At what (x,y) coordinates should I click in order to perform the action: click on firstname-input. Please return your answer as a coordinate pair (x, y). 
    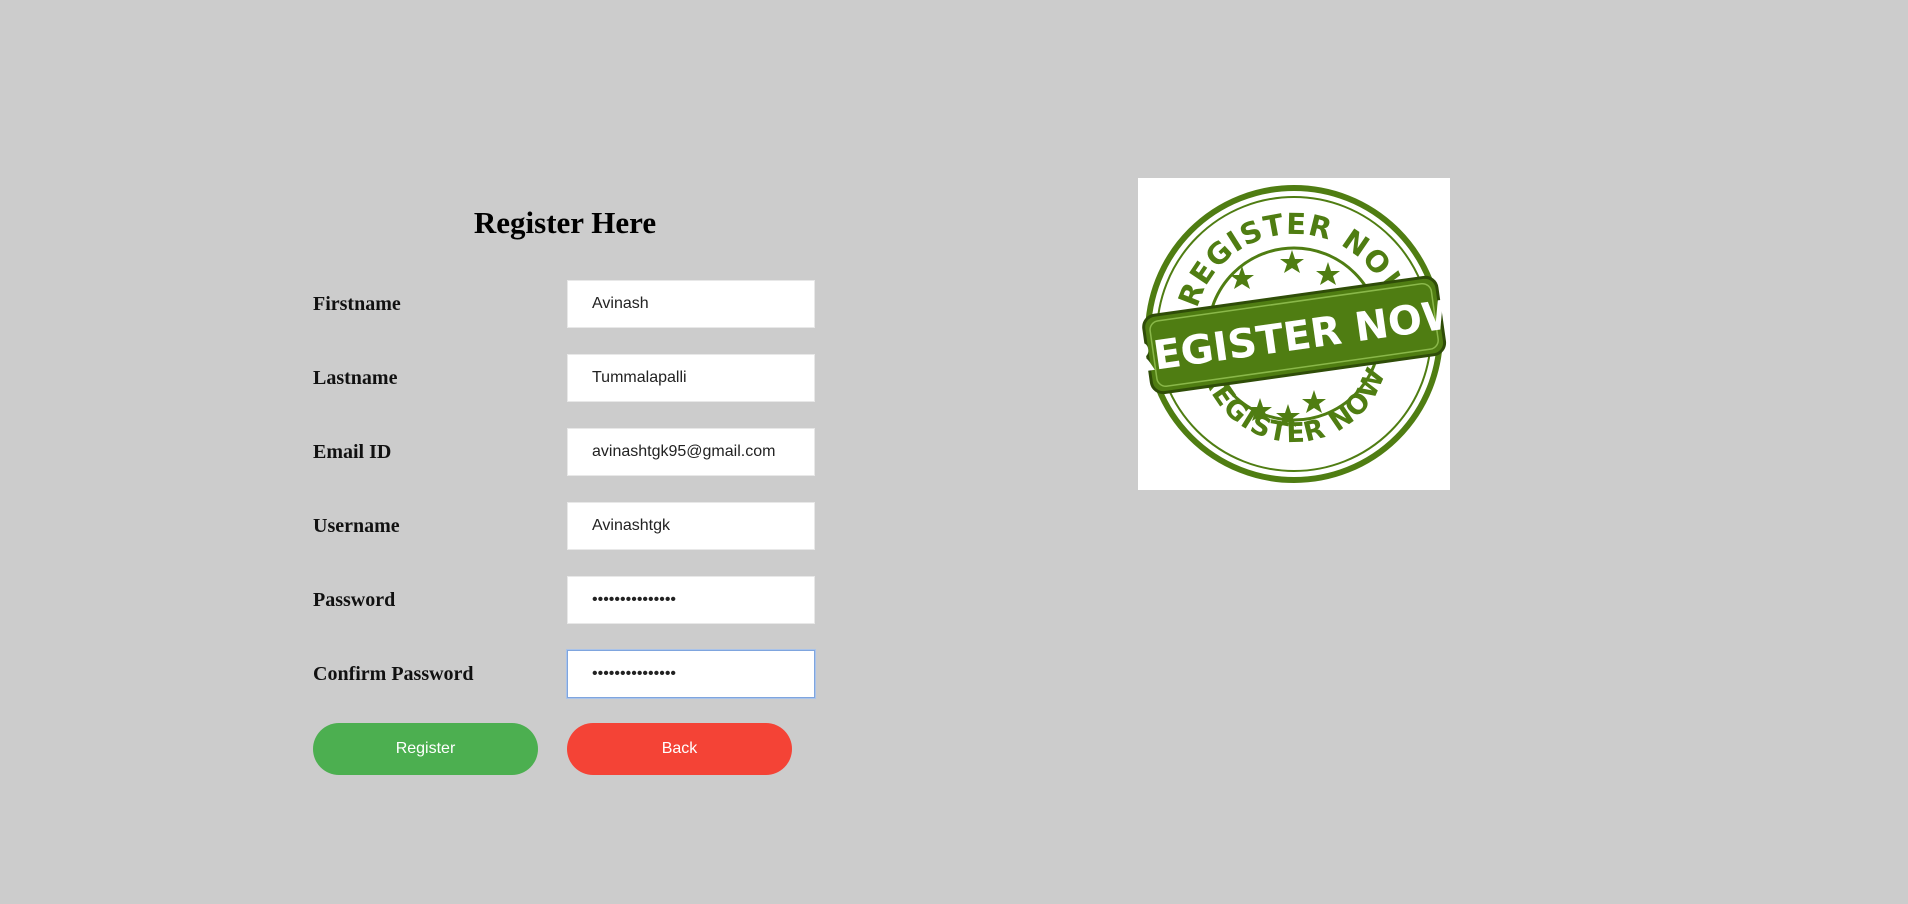
    Looking at the image, I should click on (691, 304).